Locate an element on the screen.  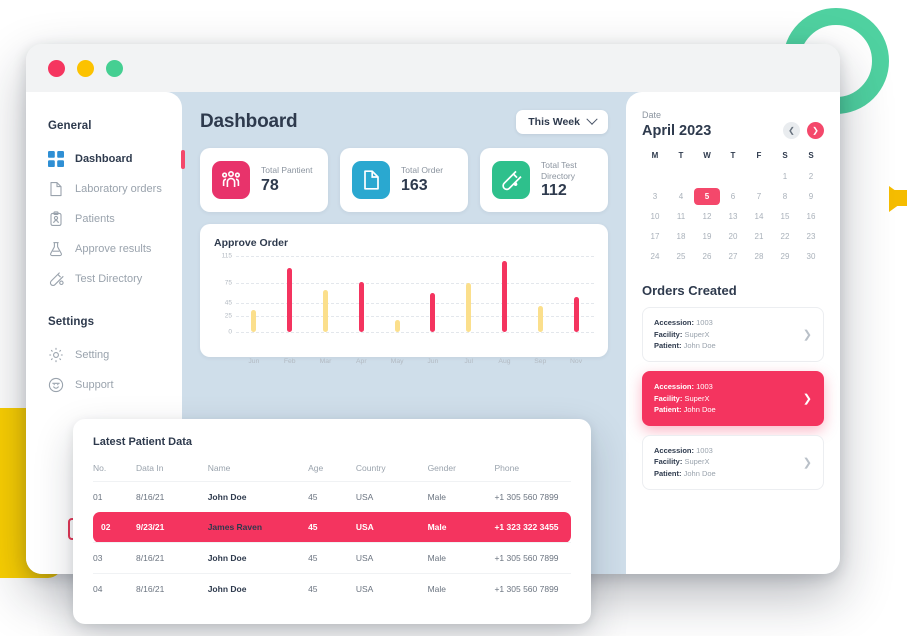
table-cell-gender: Male is located at coordinates (461, 588).